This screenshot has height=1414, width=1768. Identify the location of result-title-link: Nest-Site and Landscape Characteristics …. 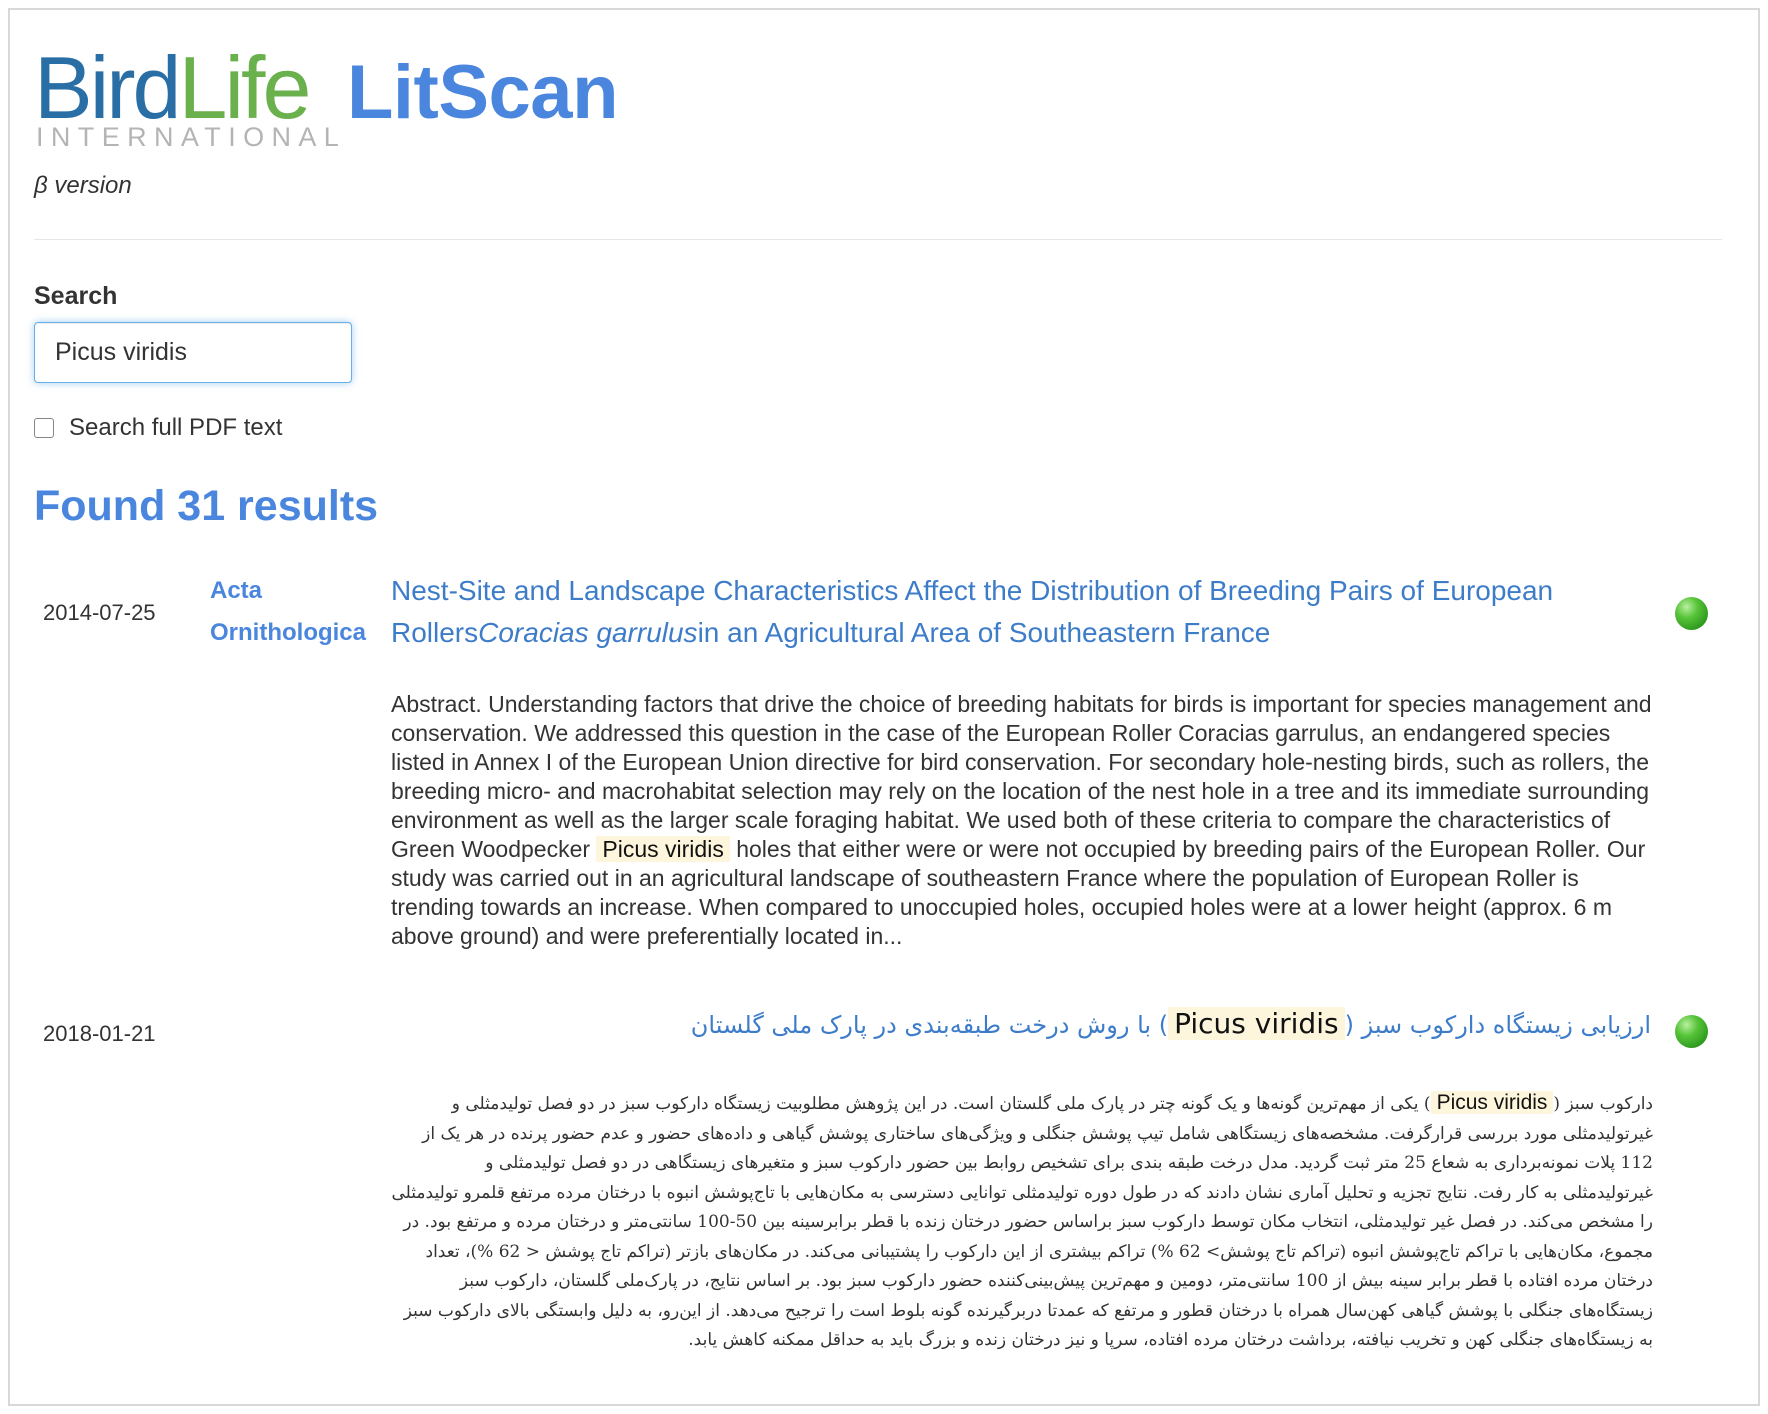
(1021, 612).